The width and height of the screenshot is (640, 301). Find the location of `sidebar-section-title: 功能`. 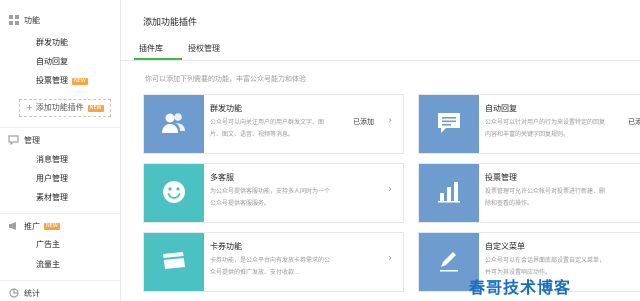

sidebar-section-title: 功能 is located at coordinates (32, 20).